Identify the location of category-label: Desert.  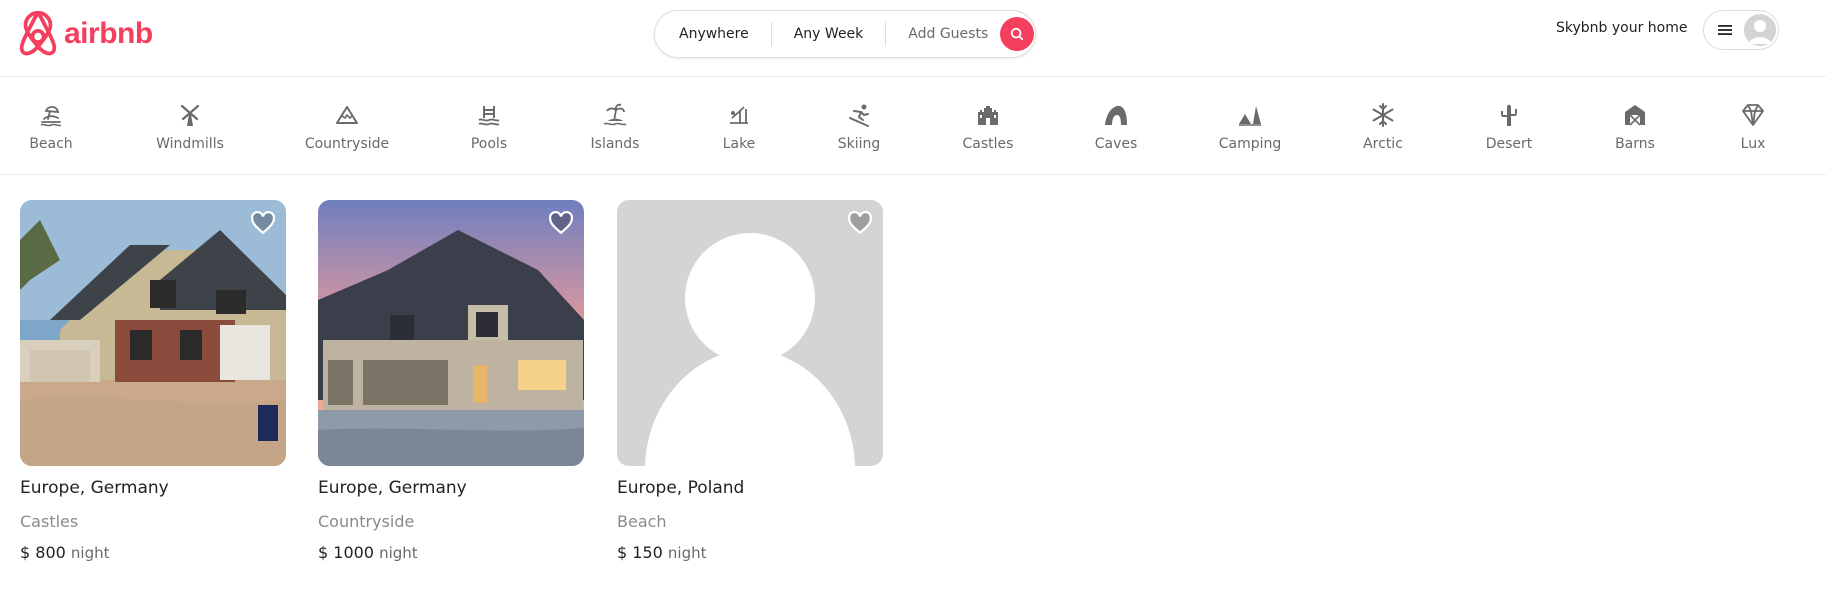
(1509, 144).